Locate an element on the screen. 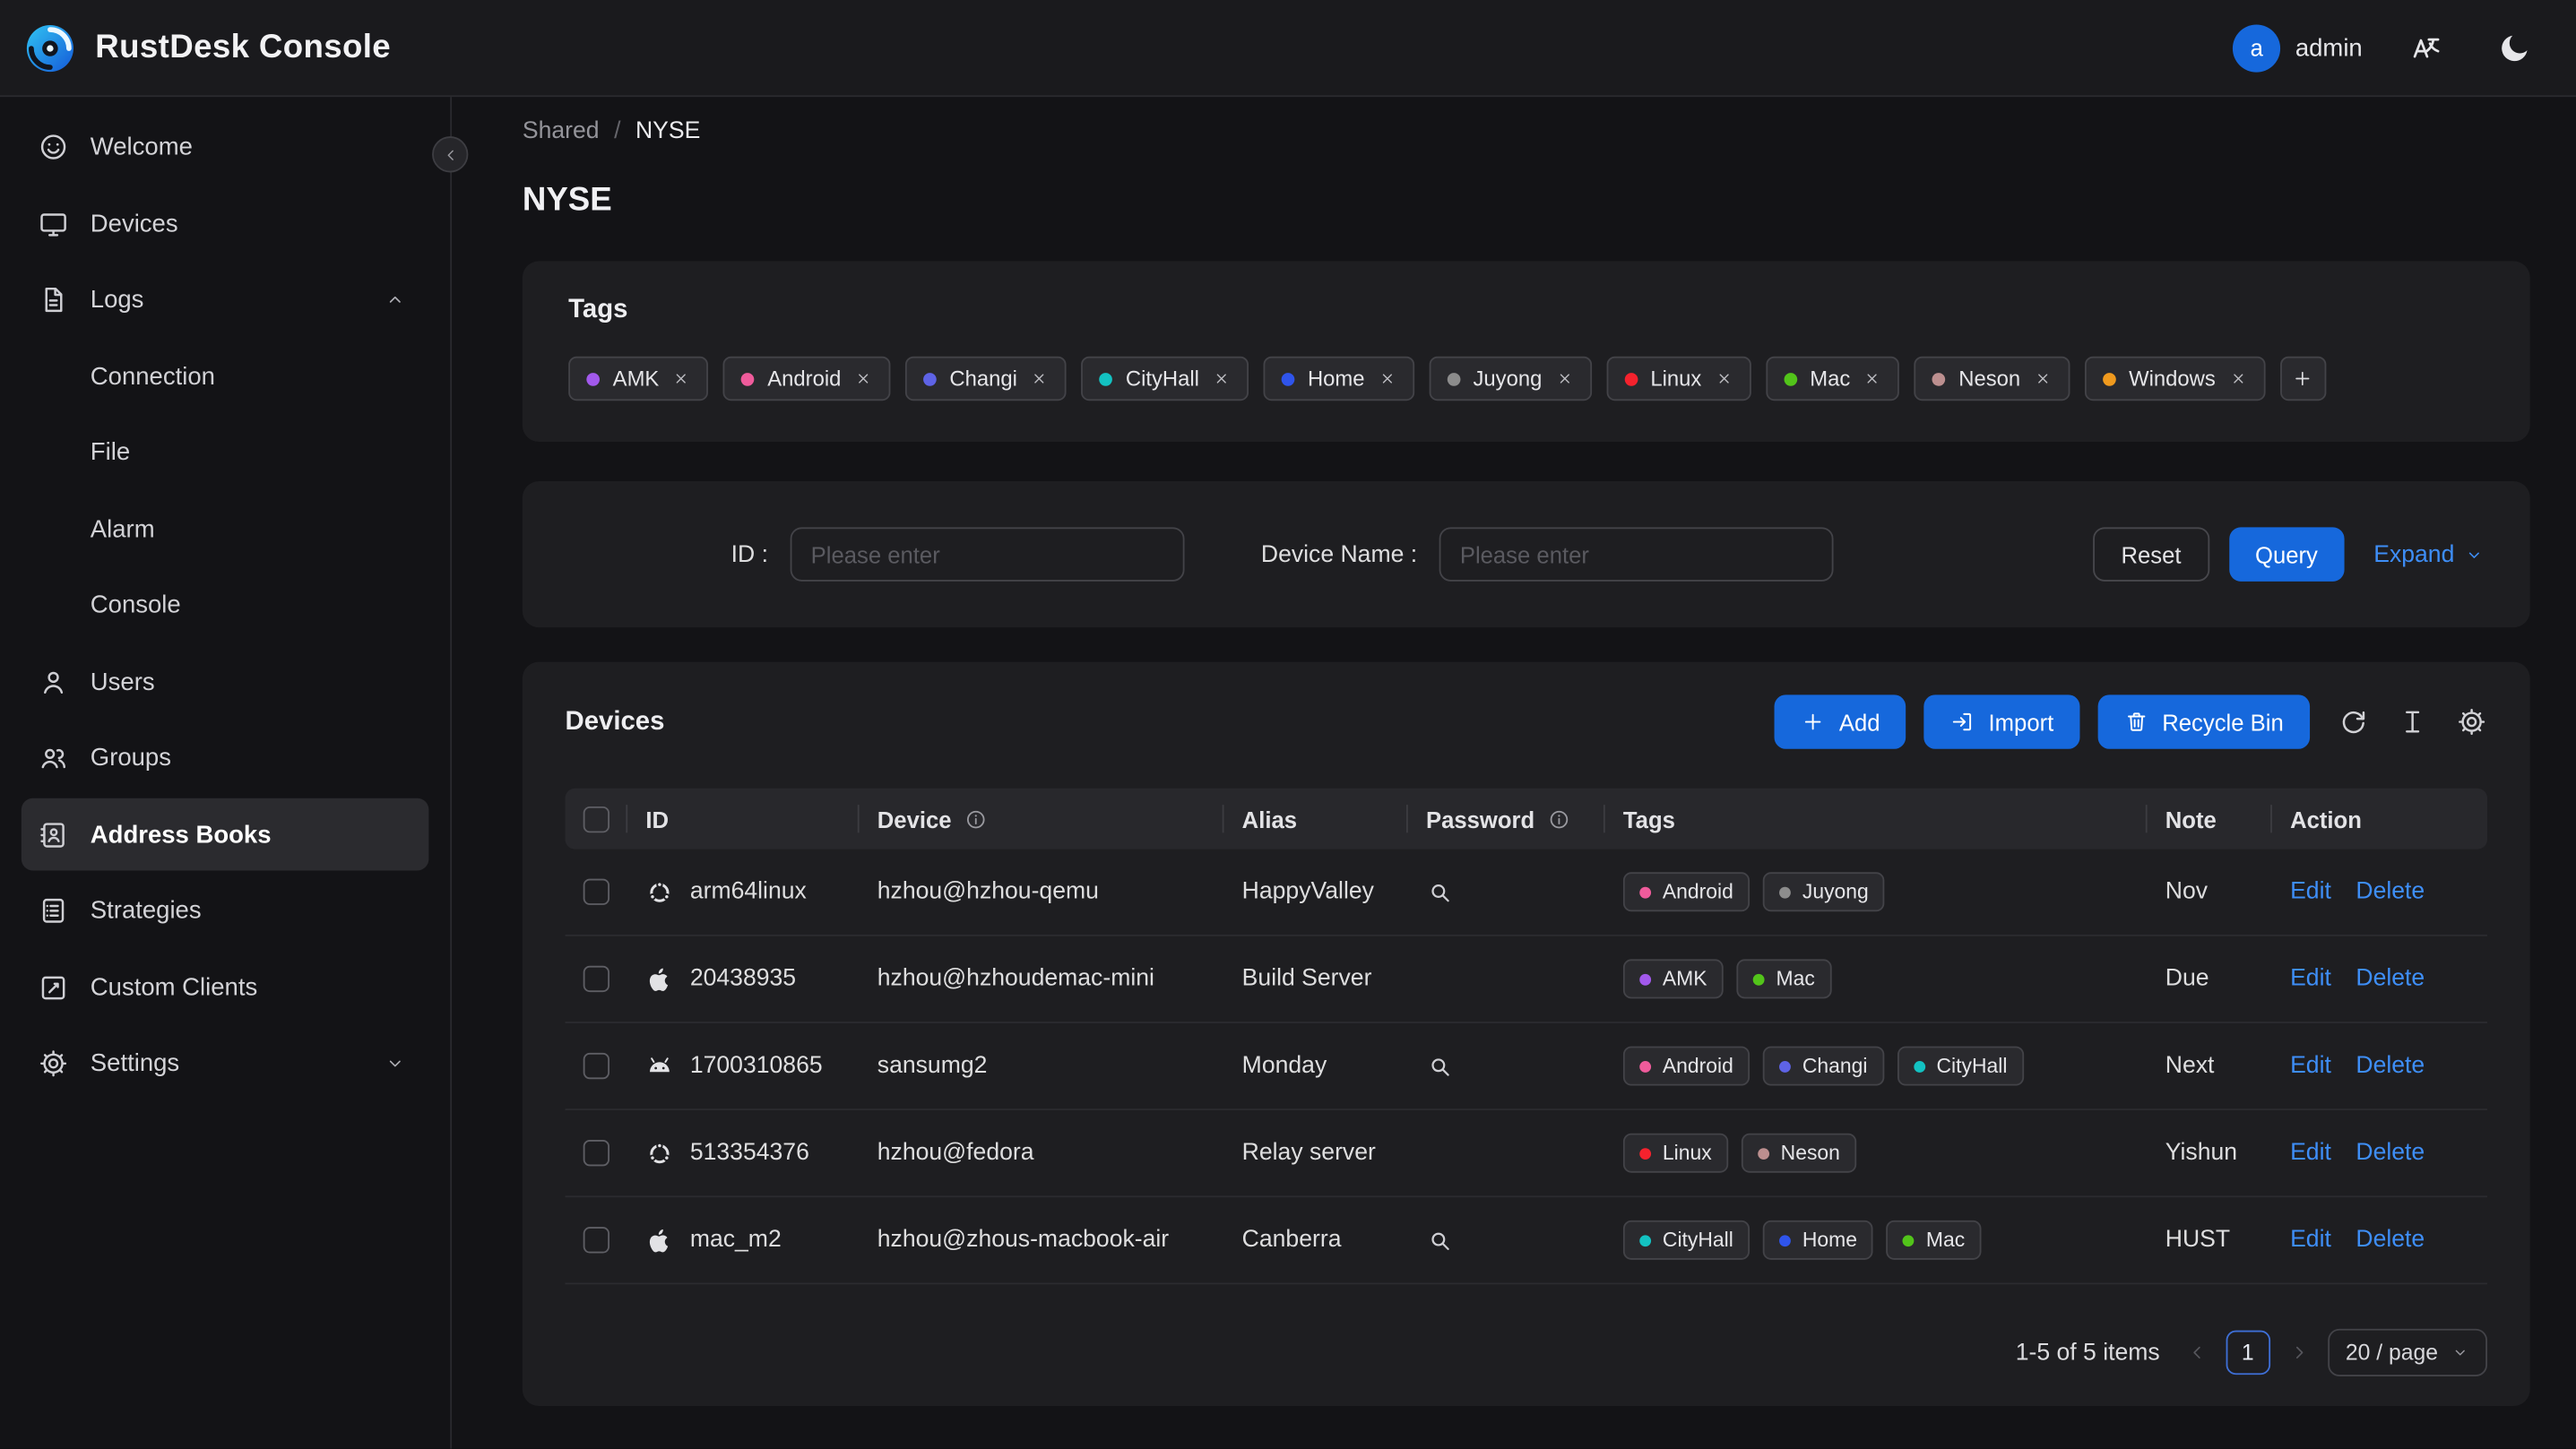 The image size is (2576, 1449). tag-chip-home: Home is located at coordinates (1338, 378).